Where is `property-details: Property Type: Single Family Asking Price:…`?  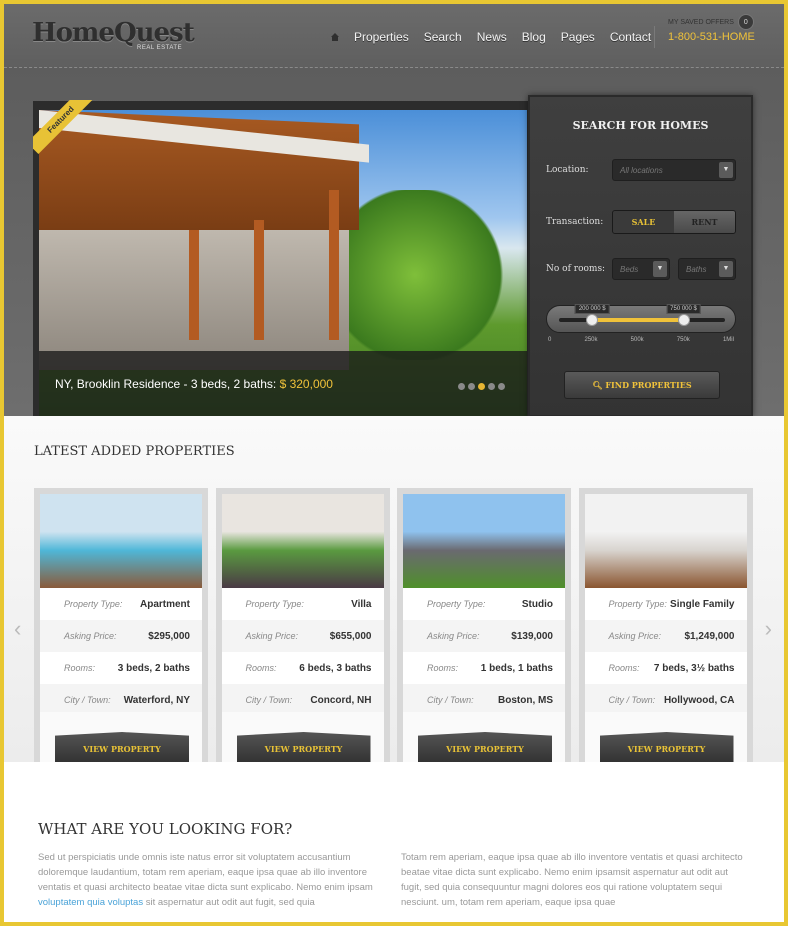
property-details: Property Type: Single Family Asking Price:… is located at coordinates (665, 652).